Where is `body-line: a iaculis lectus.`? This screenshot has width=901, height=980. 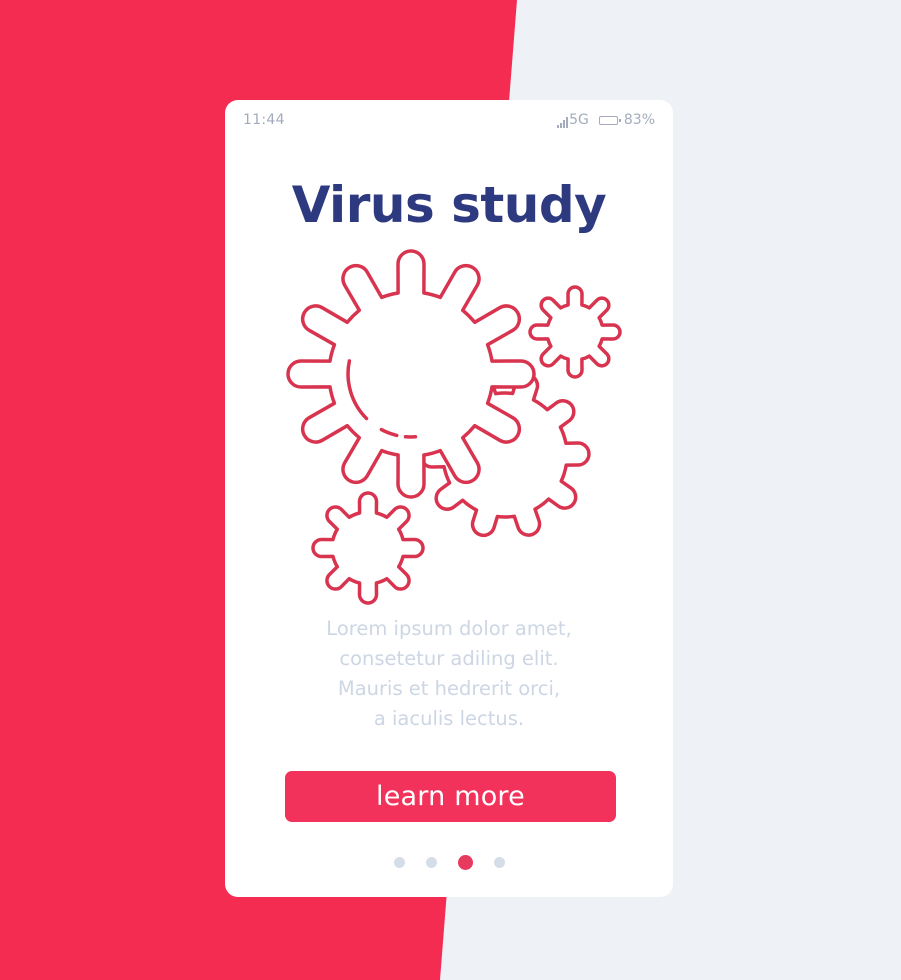 body-line: a iaculis lectus. is located at coordinates (449, 718).